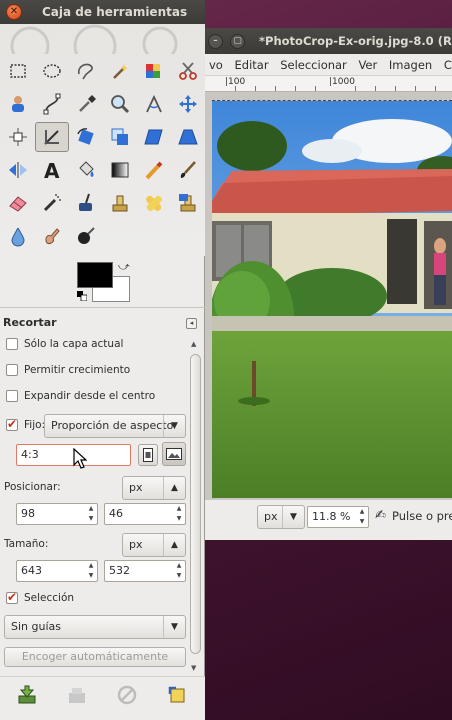 The width and height of the screenshot is (452, 720). Describe the element at coordinates (188, 170) in the screenshot. I see `paintbrush-icon` at that location.